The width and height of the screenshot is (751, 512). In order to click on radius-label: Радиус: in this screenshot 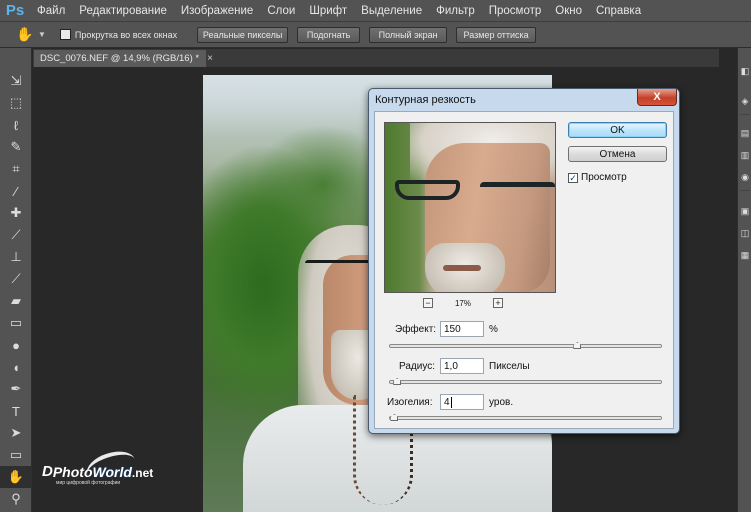, I will do `click(417, 366)`.